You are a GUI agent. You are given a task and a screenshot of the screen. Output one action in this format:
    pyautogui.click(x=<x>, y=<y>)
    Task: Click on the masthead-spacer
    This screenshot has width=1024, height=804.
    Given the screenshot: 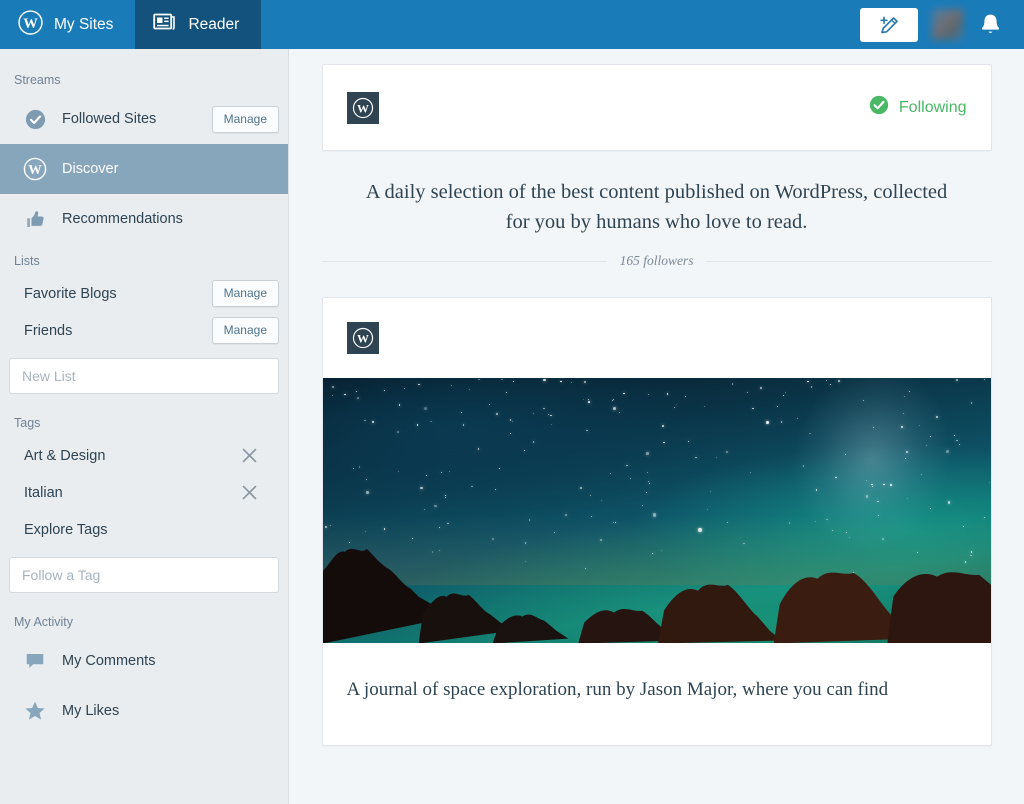 What is the action you would take?
    pyautogui.click(x=560, y=24)
    